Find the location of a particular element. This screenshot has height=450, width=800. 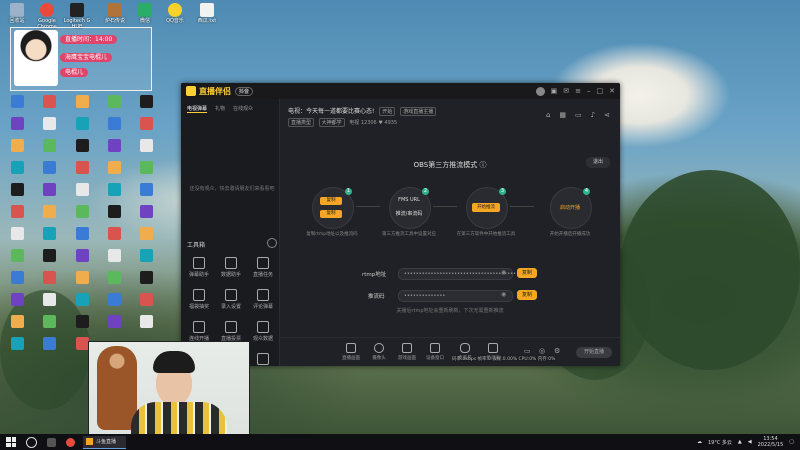

room-title-text: 今天每一道都要比赛心态! is located at coordinates (340, 111).